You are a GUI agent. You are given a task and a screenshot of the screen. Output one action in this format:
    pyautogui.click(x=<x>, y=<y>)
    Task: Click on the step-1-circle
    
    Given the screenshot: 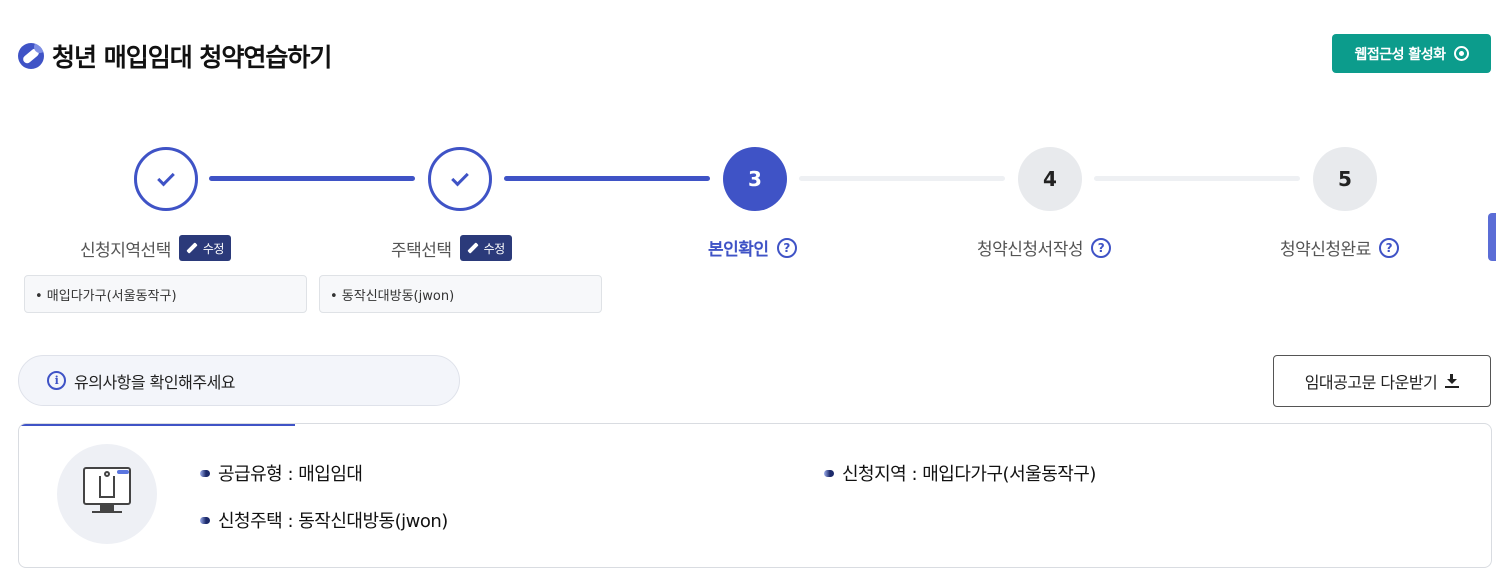 What is the action you would take?
    pyautogui.click(x=166, y=179)
    